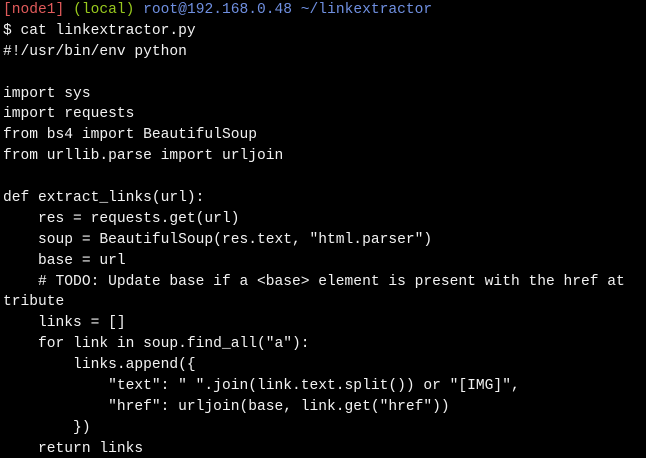 This screenshot has height=458, width=646. What do you see at coordinates (95, 51) in the screenshot?
I see `code-line: #!/usr/bin/env python` at bounding box center [95, 51].